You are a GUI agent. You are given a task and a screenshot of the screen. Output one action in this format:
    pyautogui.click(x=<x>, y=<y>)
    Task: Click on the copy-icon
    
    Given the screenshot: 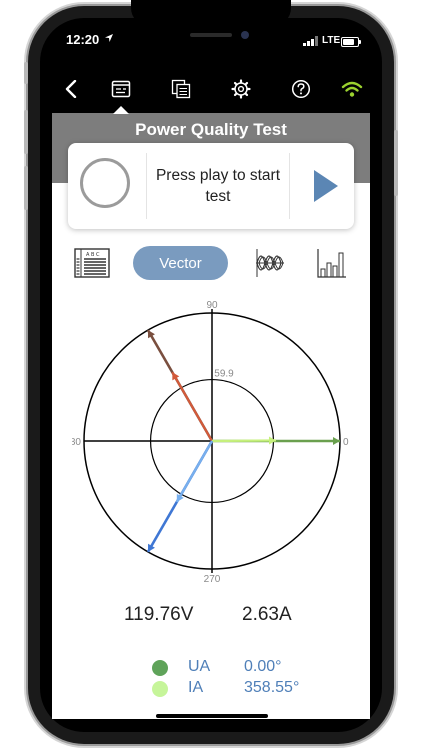 What is the action you would take?
    pyautogui.click(x=181, y=89)
    